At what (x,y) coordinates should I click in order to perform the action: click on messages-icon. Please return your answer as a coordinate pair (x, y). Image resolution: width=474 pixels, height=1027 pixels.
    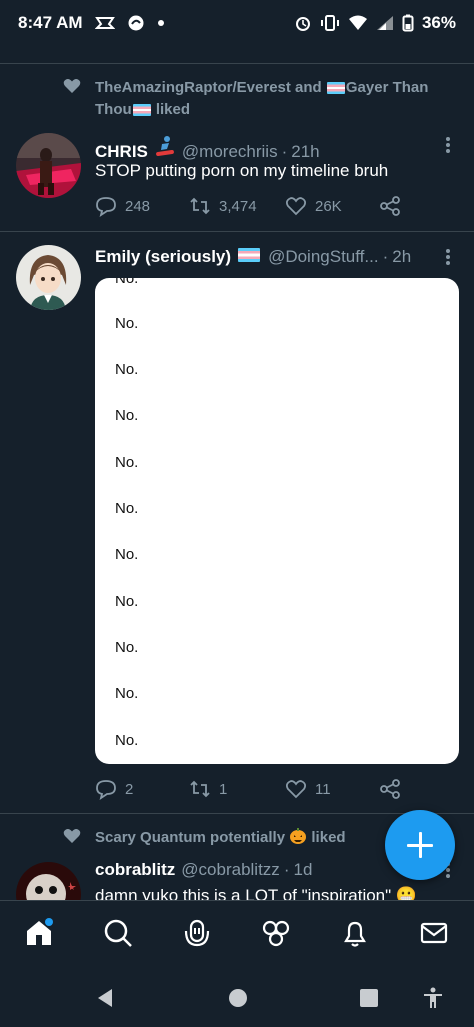
    Looking at the image, I should click on (434, 933).